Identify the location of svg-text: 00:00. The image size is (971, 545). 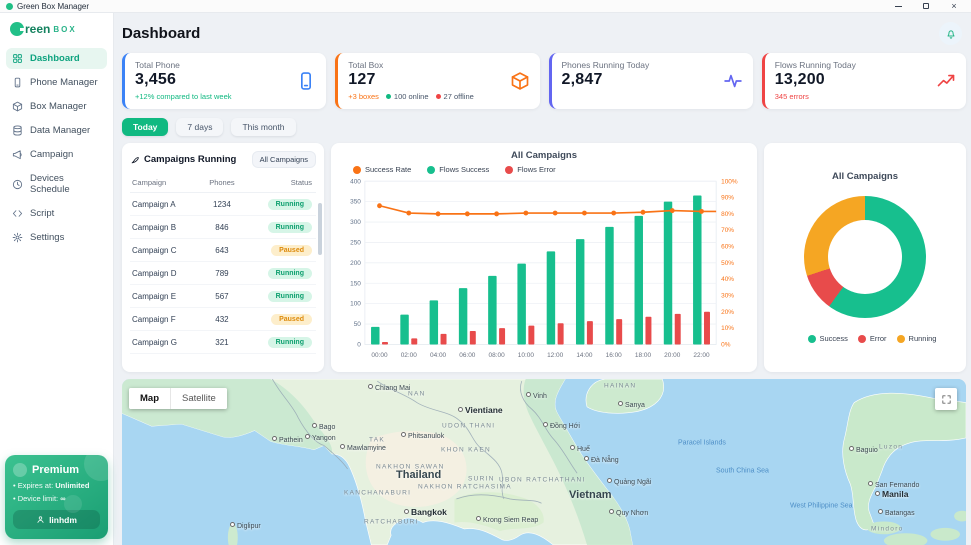
(379, 355).